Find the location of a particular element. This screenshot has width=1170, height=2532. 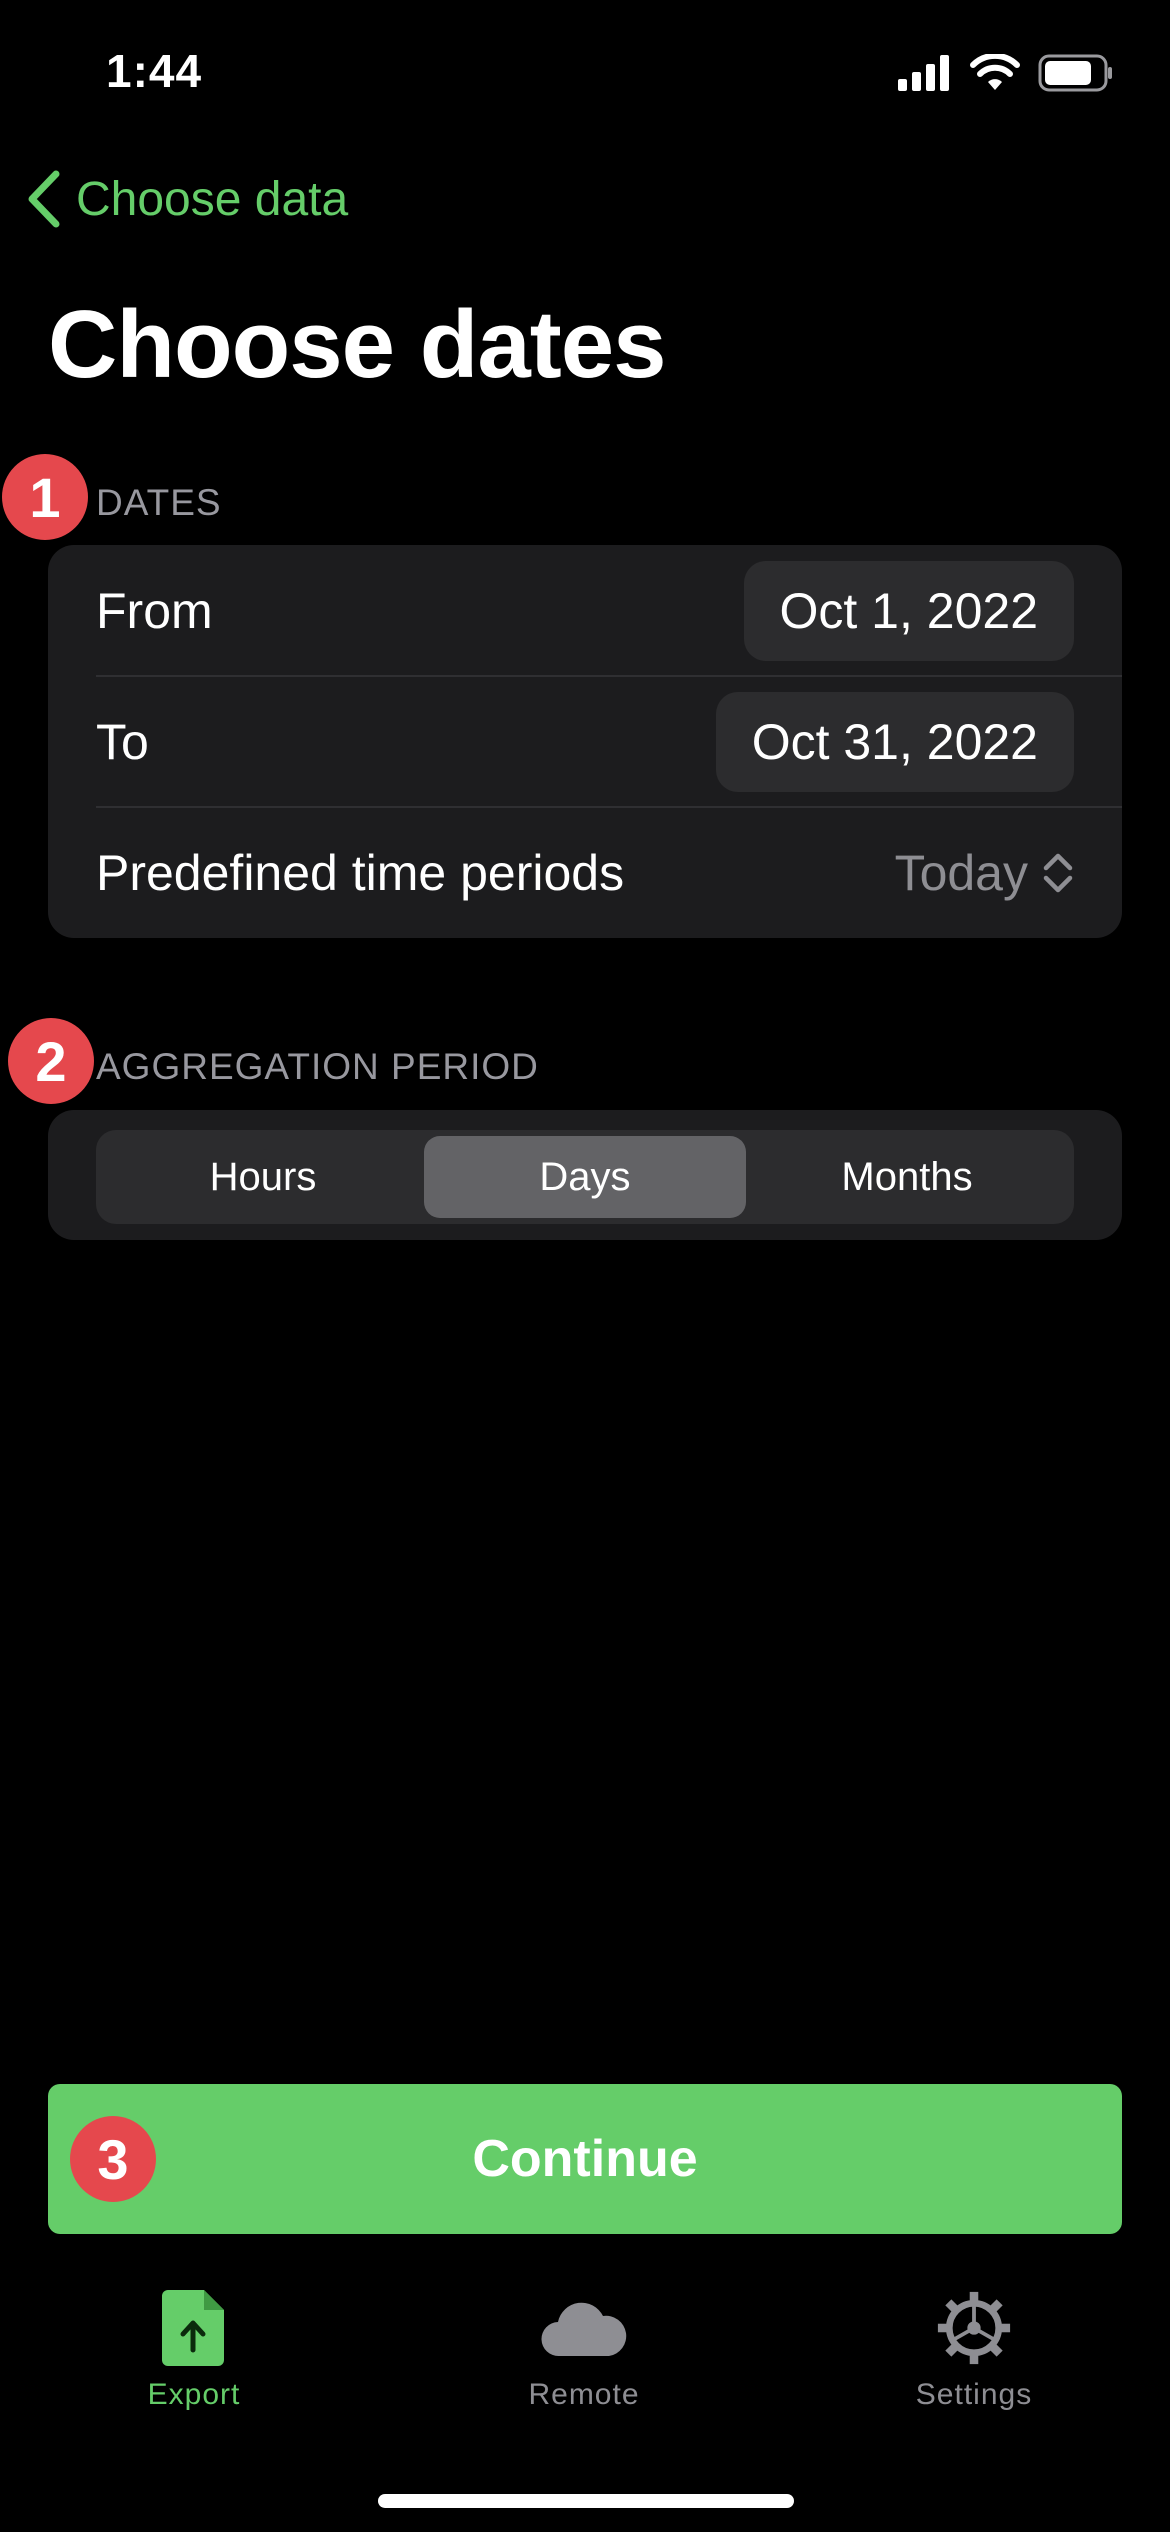

tab-settings-label: Settings is located at coordinates (974, 2394).